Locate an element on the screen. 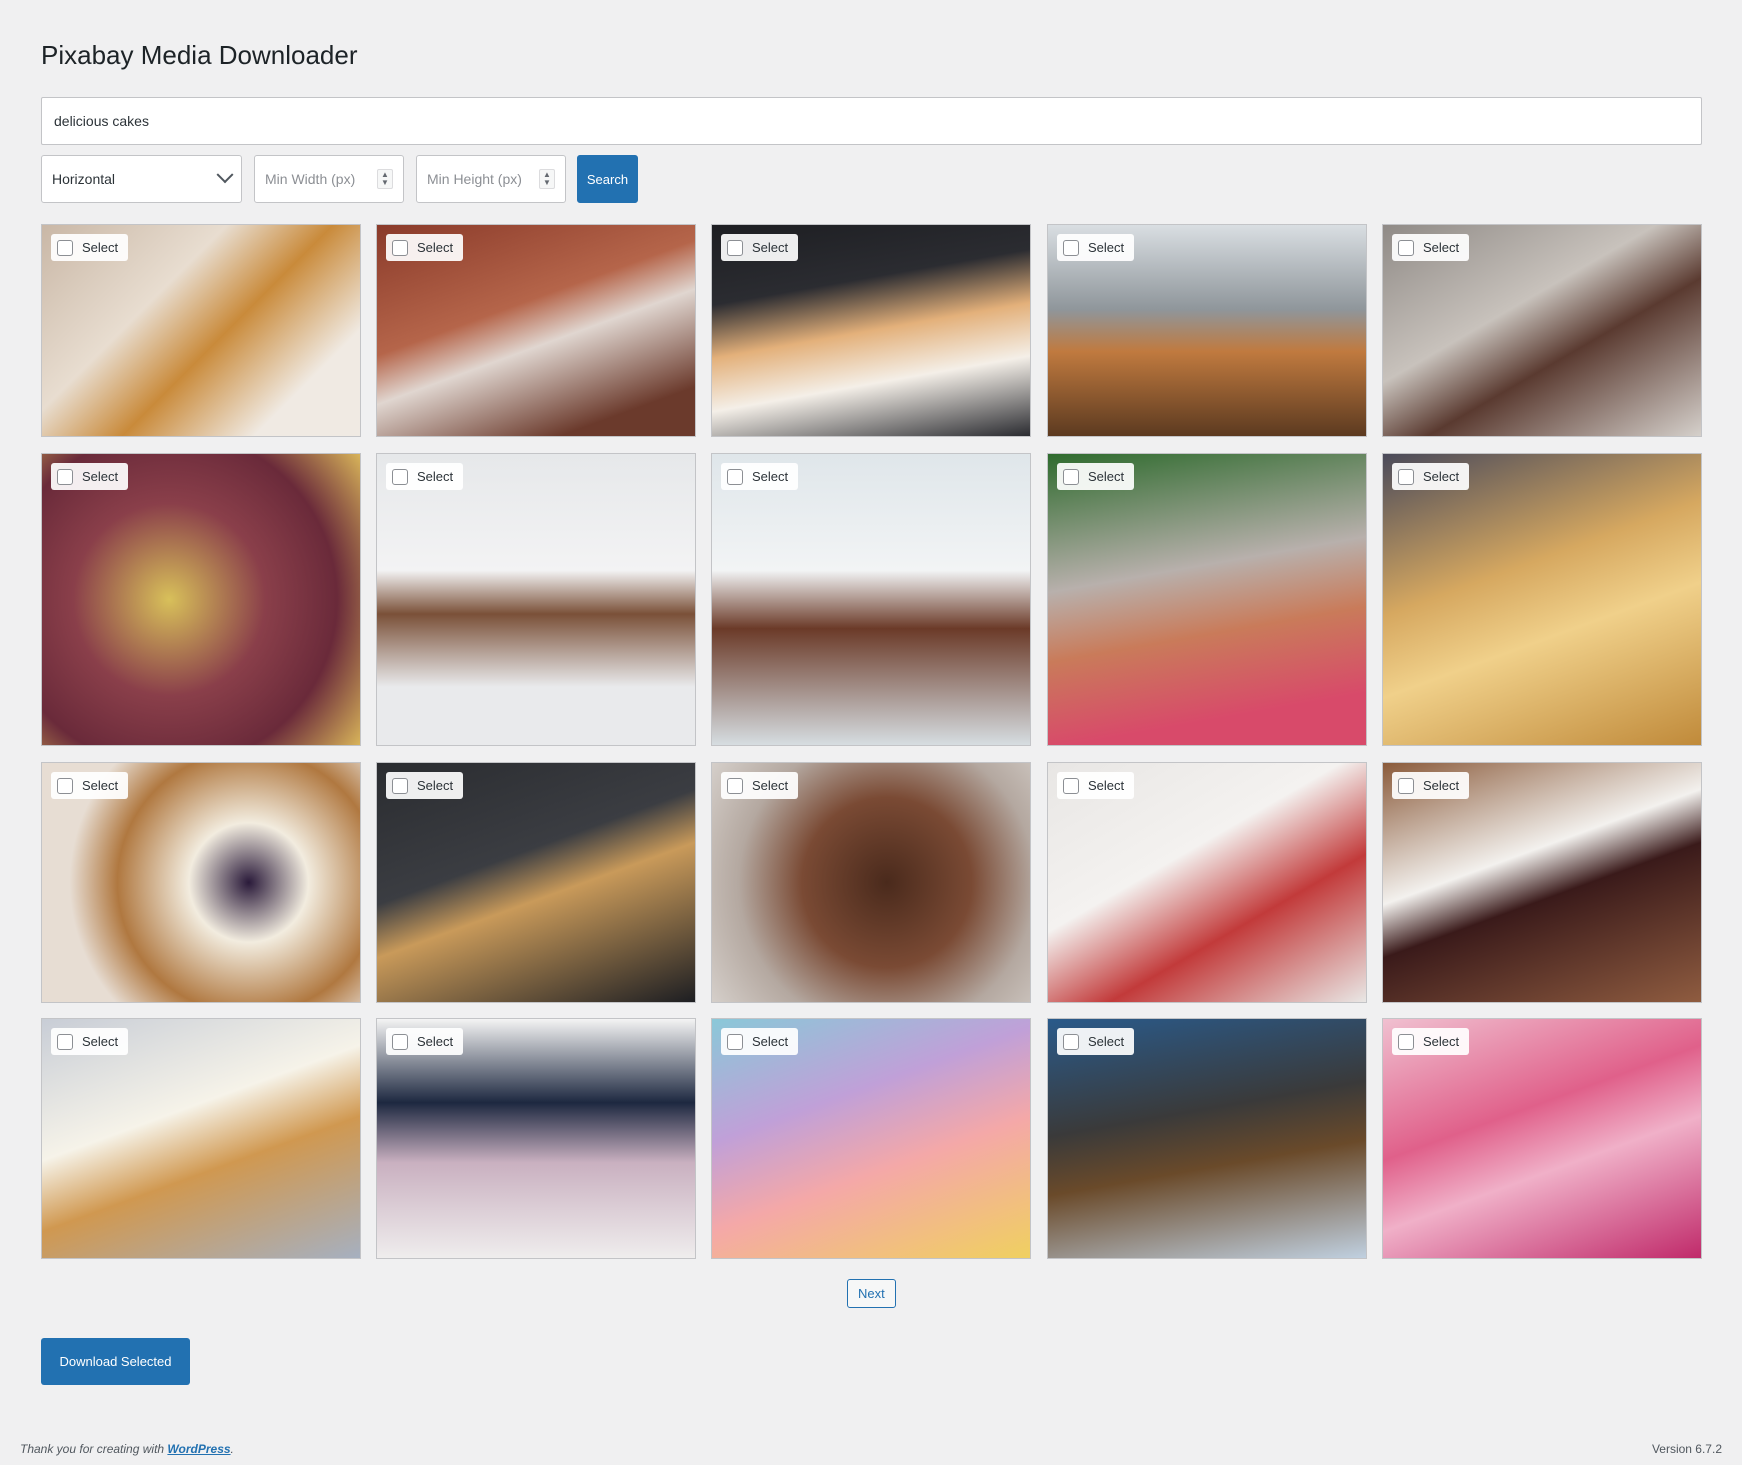 This screenshot has height=1465, width=1742. min-width-input: Min Width (px) ▲ ▼ is located at coordinates (329, 179).